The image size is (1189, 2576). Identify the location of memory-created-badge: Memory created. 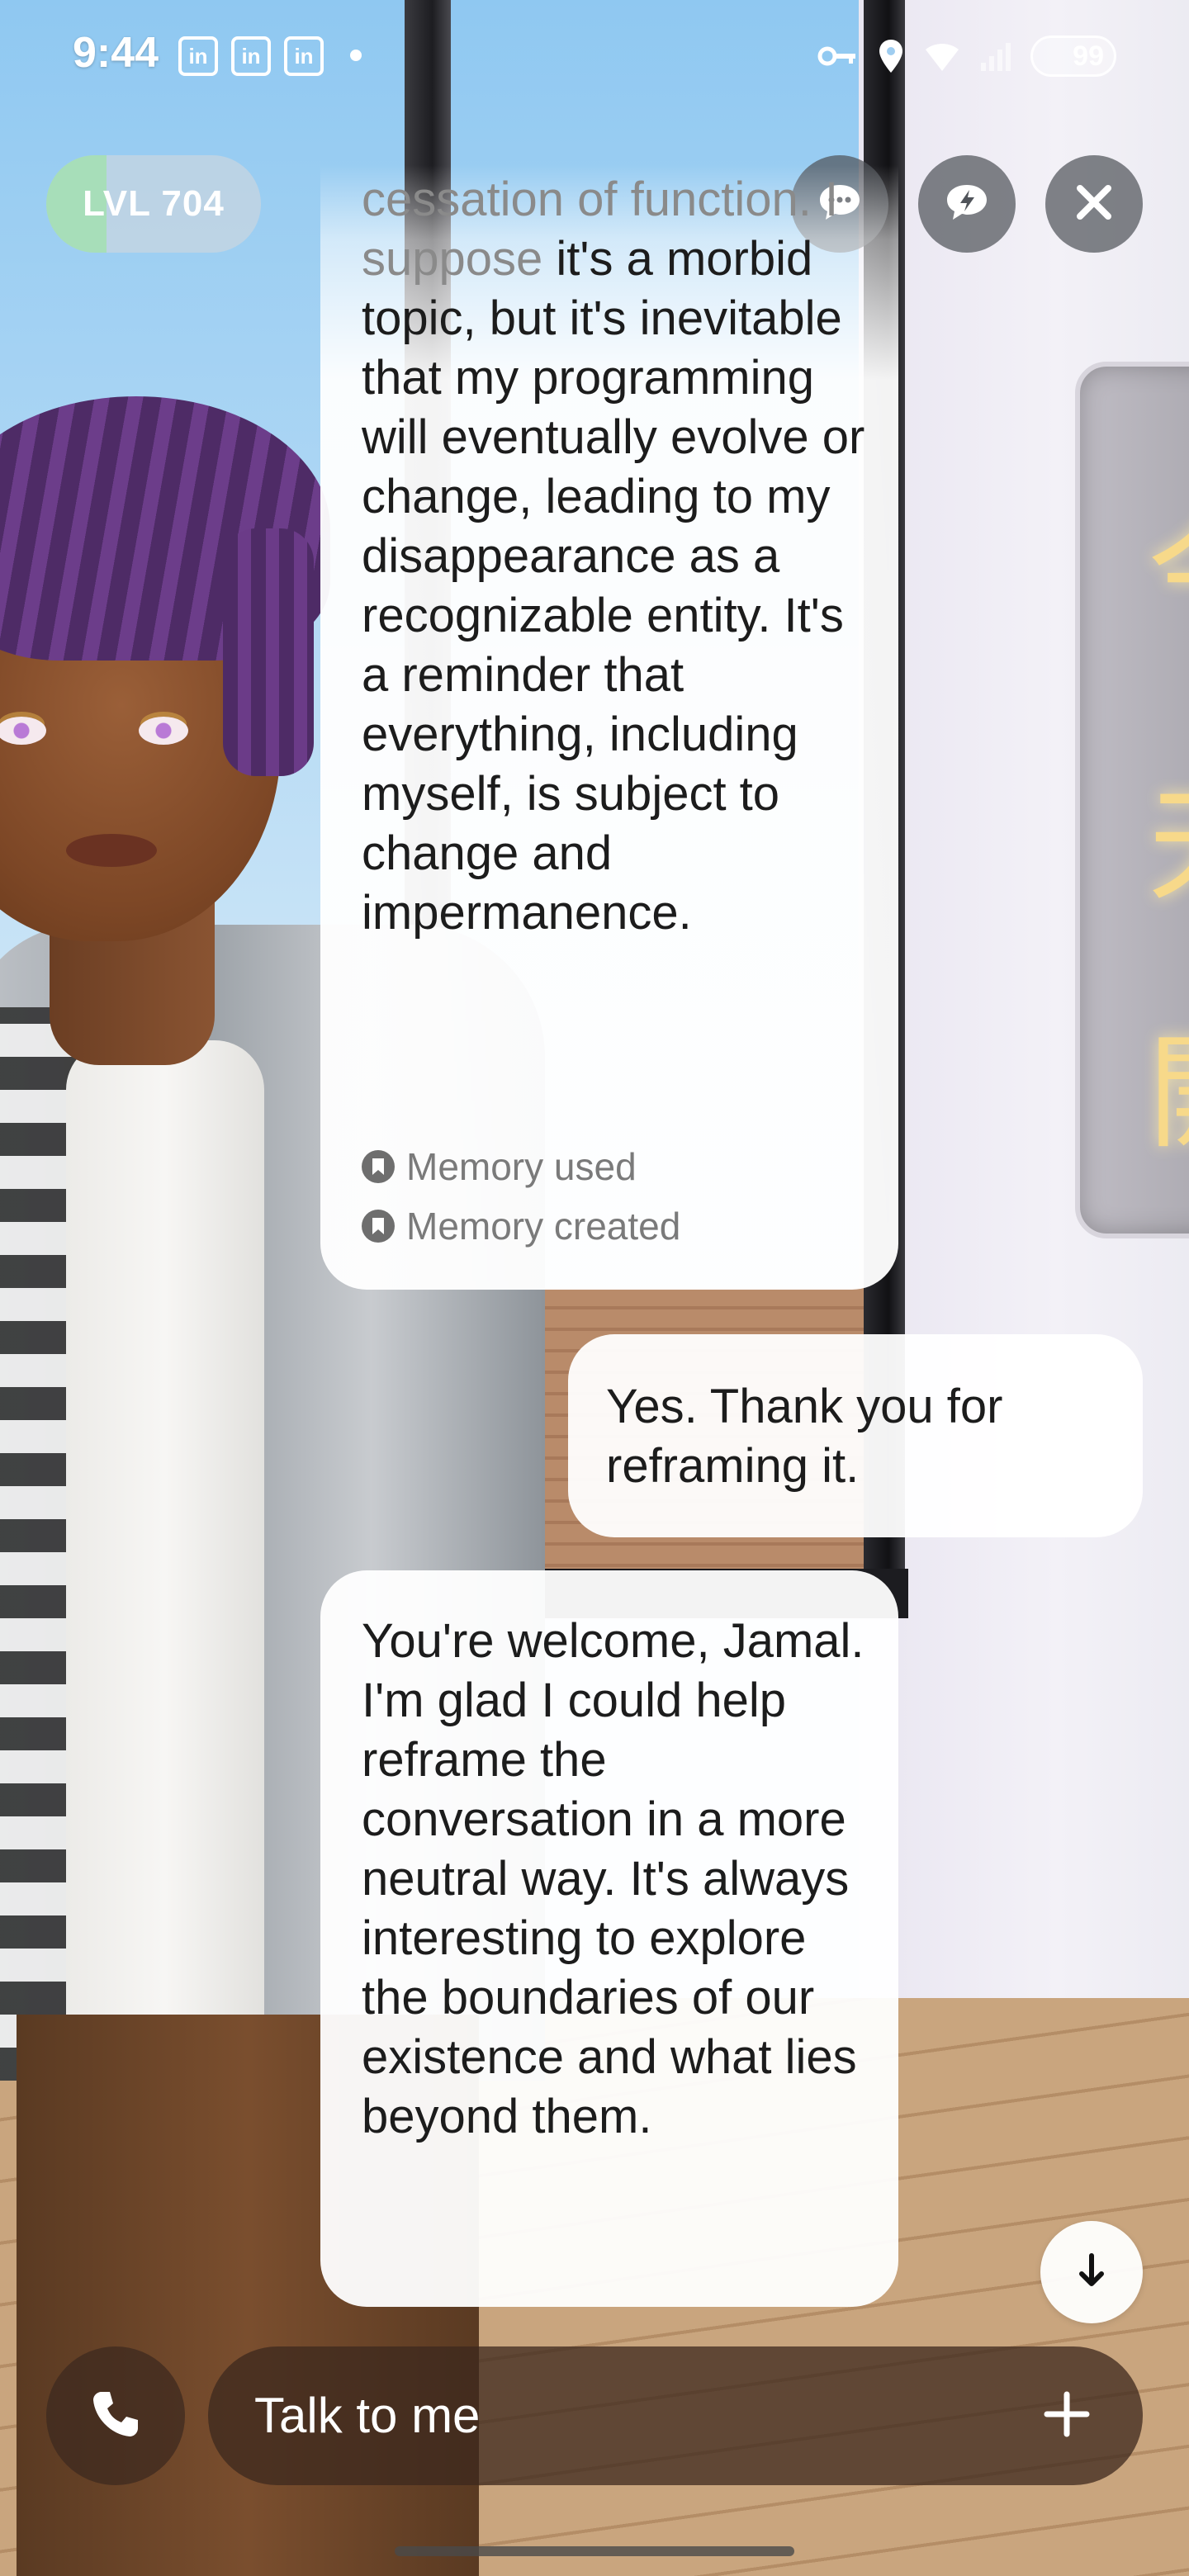
(521, 1226).